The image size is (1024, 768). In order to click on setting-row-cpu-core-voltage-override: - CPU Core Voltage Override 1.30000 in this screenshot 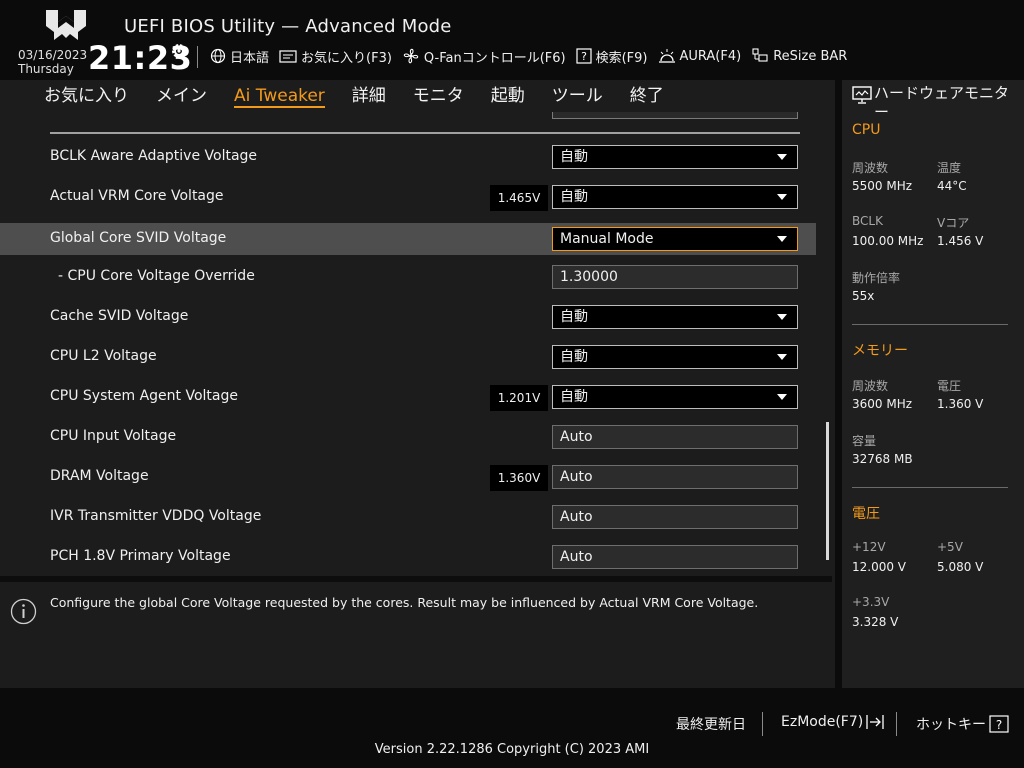, I will do `click(408, 277)`.